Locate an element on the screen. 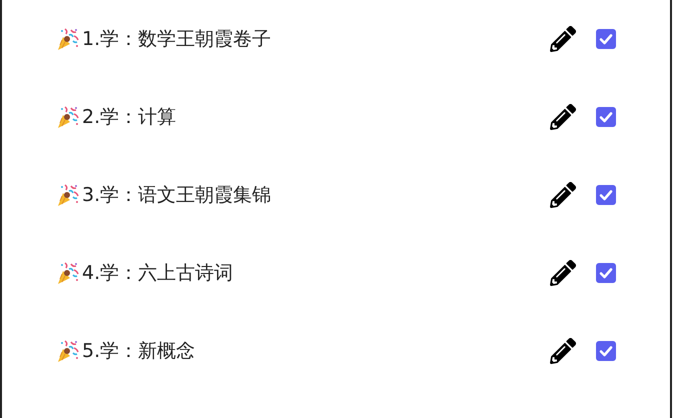  task-label: 1.学：数学王朝霞卷子 is located at coordinates (177, 39).